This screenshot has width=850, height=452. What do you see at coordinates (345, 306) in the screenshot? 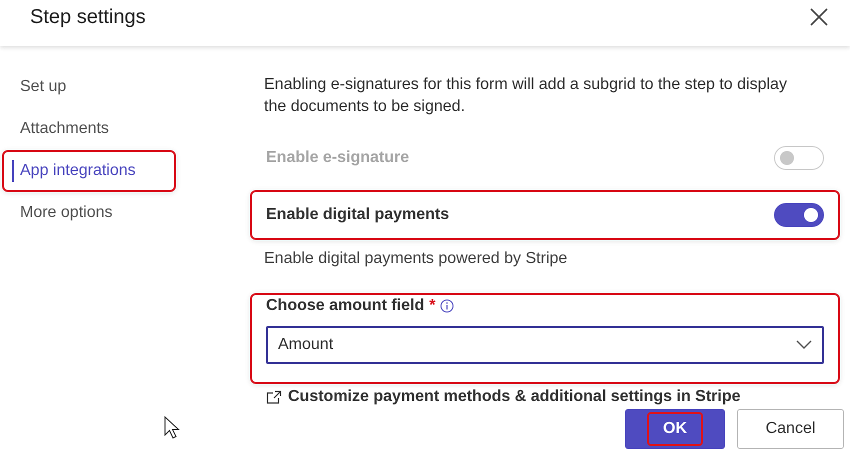
I see `field-label: Choose amount field` at bounding box center [345, 306].